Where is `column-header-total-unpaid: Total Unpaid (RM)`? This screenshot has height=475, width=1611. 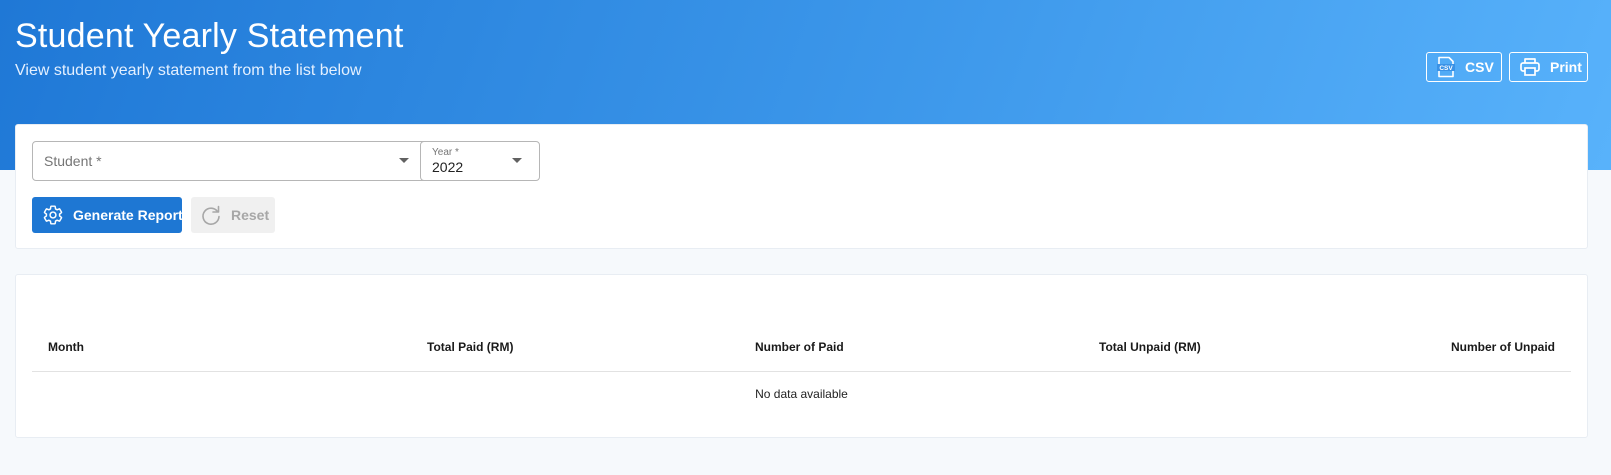
column-header-total-unpaid: Total Unpaid (RM) is located at coordinates (1150, 347).